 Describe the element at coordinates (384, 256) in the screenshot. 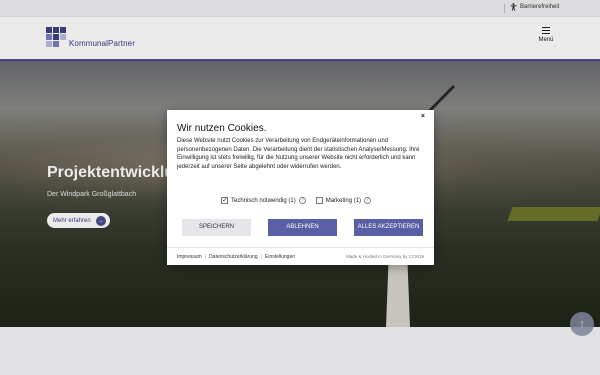

I see `made-hosted-note: Made & Hosted in Germany by CCM19` at that location.